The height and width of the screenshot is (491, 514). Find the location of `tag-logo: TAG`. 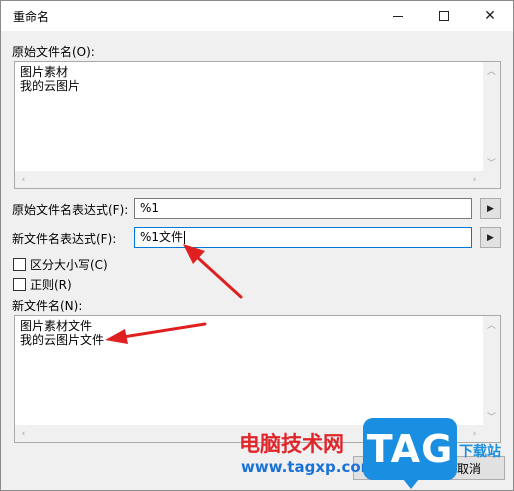

tag-logo: TAG is located at coordinates (410, 453).